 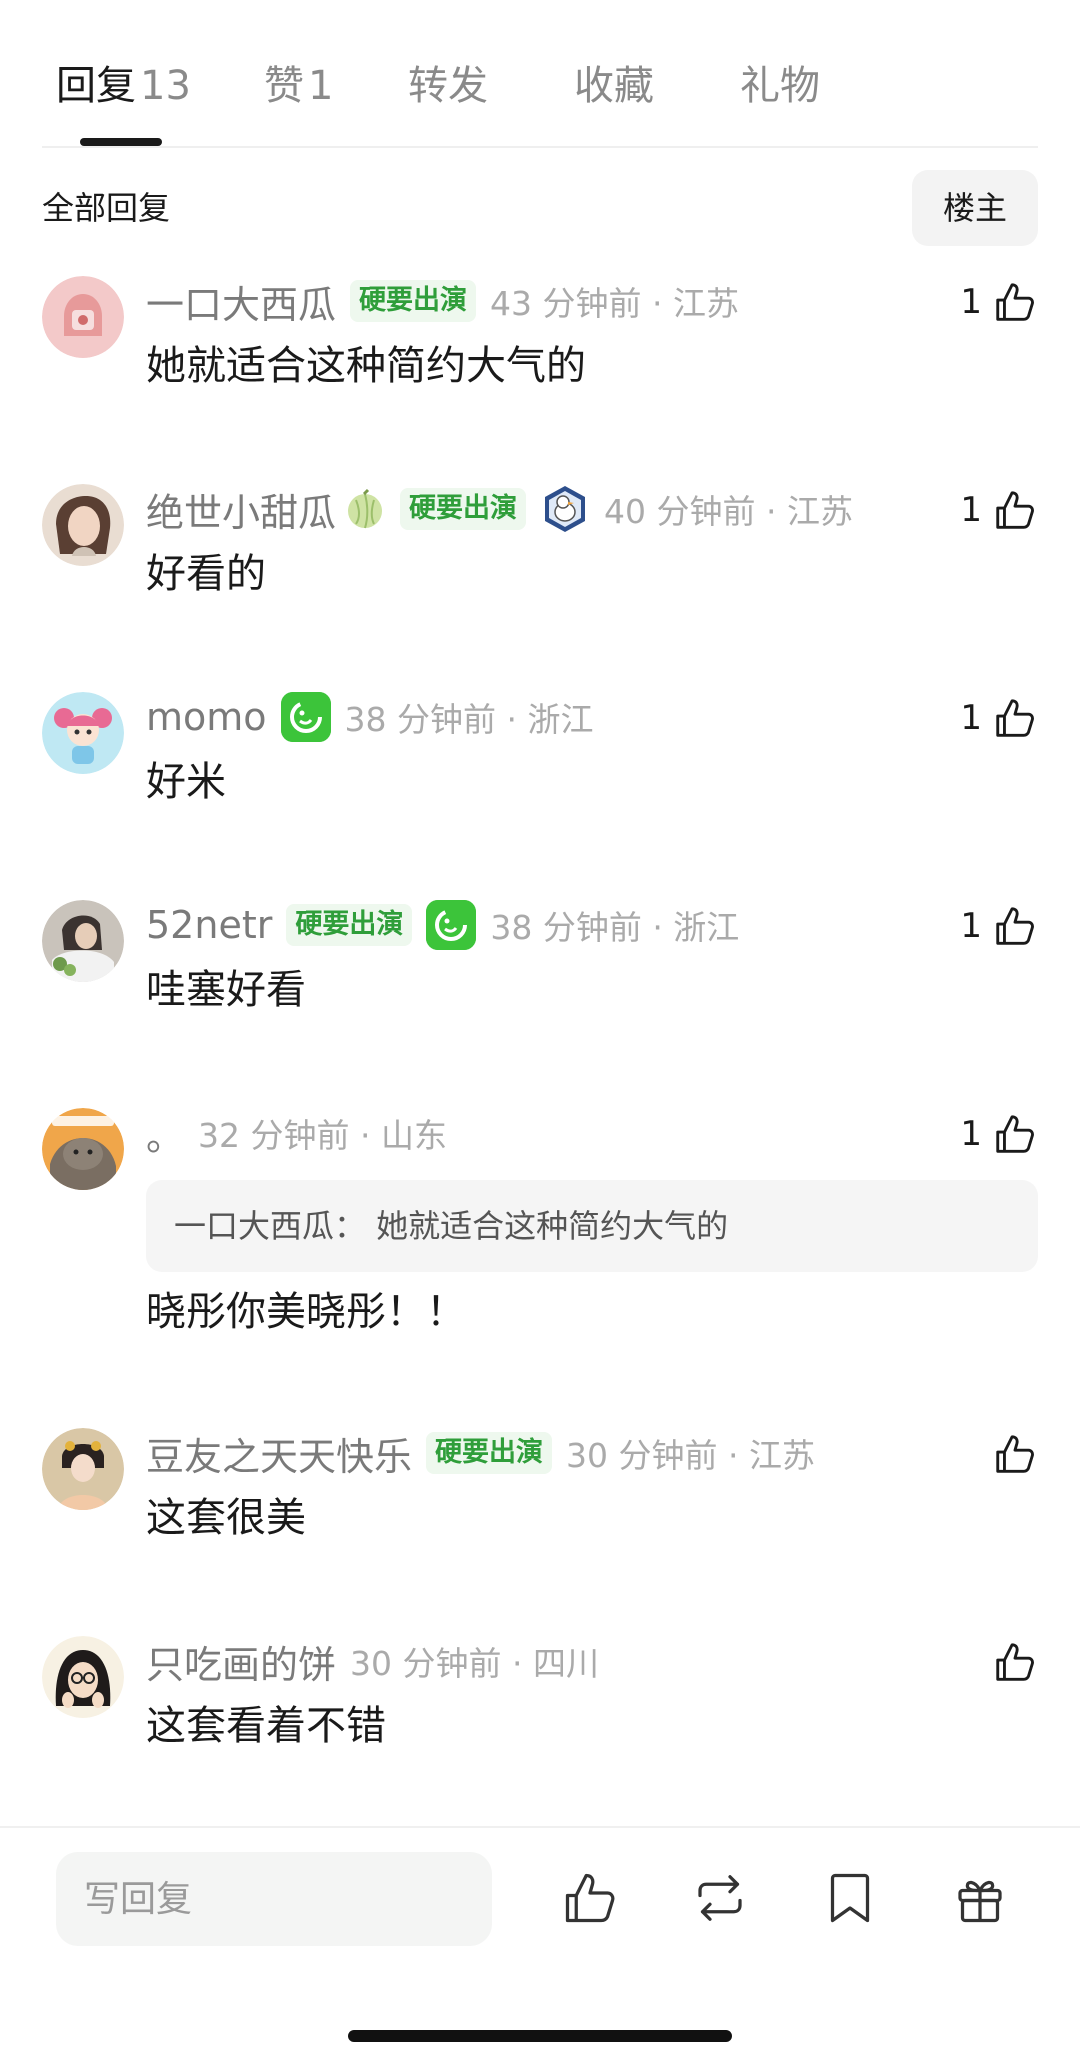 I want to click on favorite-button, so click(x=850, y=1898).